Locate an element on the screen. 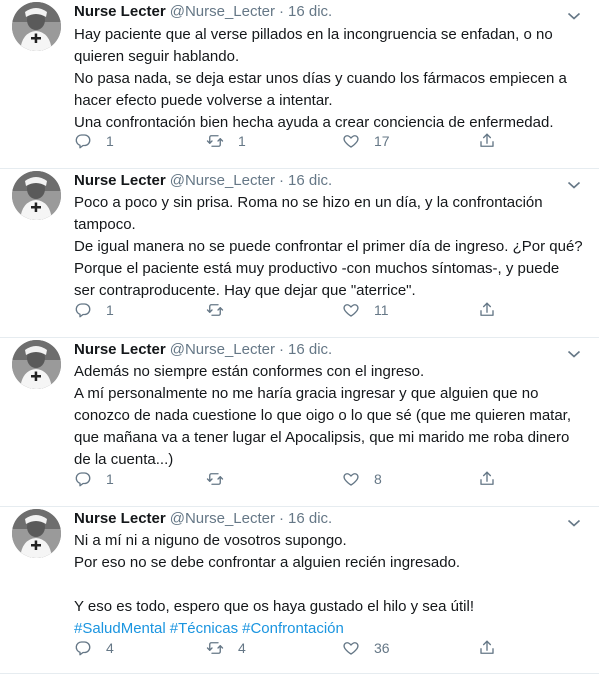  retweet-button: 4 is located at coordinates (226, 648).